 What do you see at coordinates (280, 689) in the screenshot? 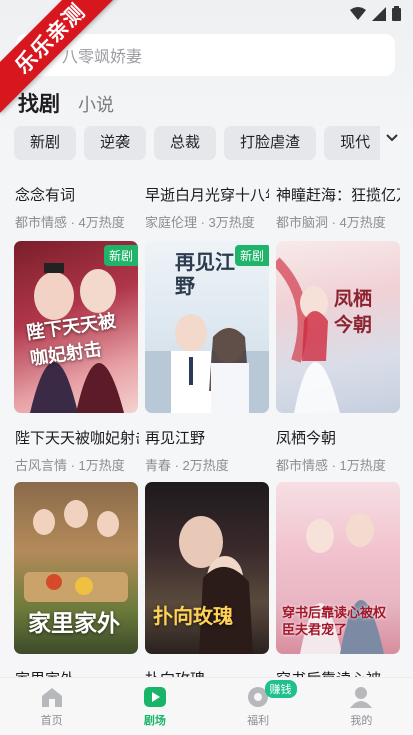
I see `earn-badge: 赚钱` at bounding box center [280, 689].